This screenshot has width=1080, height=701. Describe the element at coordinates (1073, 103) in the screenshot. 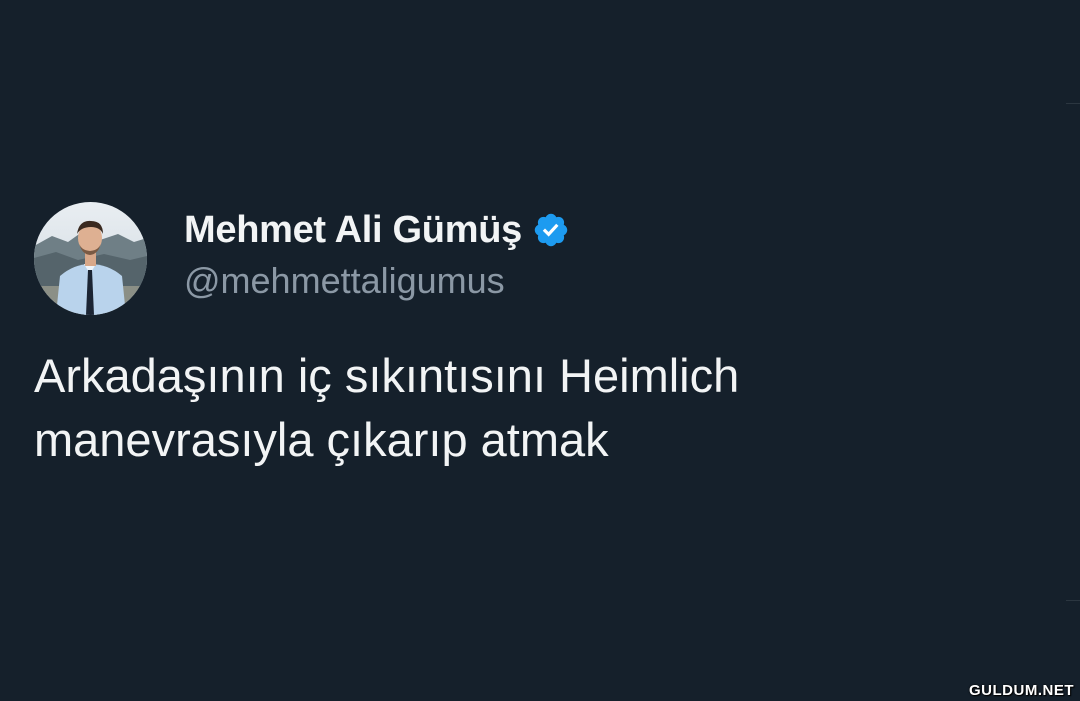

I see `divider-top` at that location.